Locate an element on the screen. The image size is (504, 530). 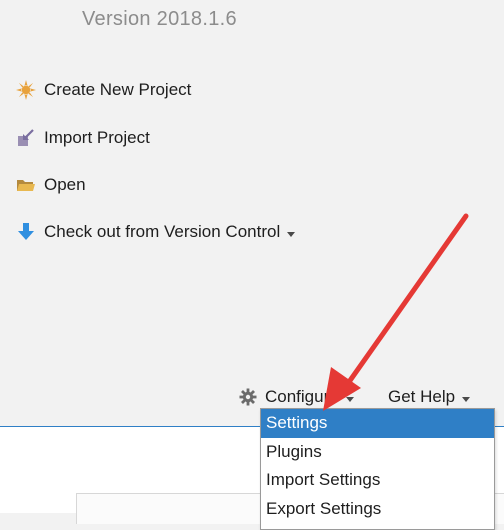
open-action: Open is located at coordinates (51, 185).